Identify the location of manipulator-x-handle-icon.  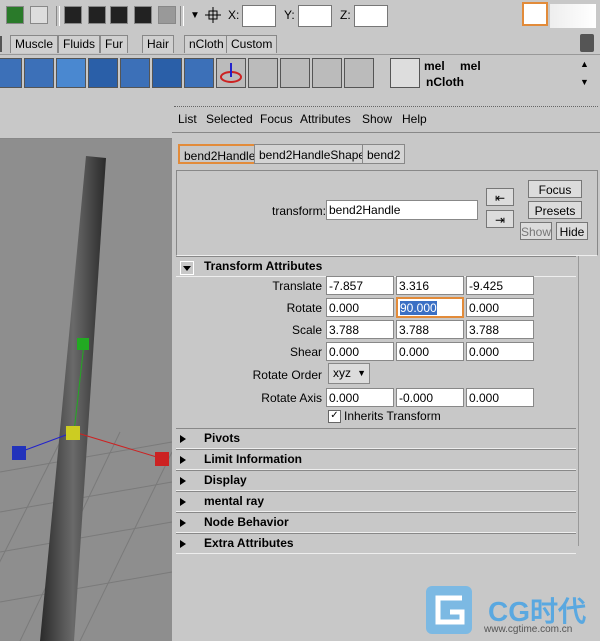
(162, 459).